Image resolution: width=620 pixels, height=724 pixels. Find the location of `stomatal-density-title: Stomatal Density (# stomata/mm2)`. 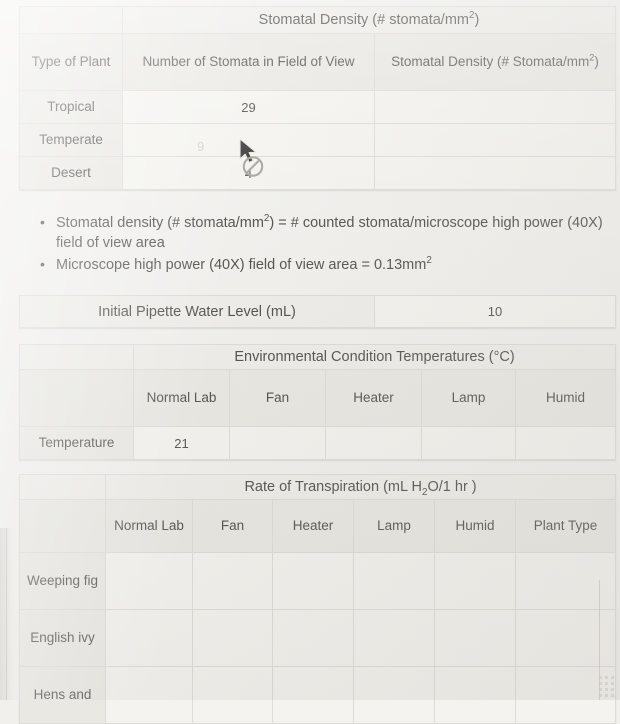

stomatal-density-title: Stomatal Density (# stomata/mm2) is located at coordinates (369, 20).